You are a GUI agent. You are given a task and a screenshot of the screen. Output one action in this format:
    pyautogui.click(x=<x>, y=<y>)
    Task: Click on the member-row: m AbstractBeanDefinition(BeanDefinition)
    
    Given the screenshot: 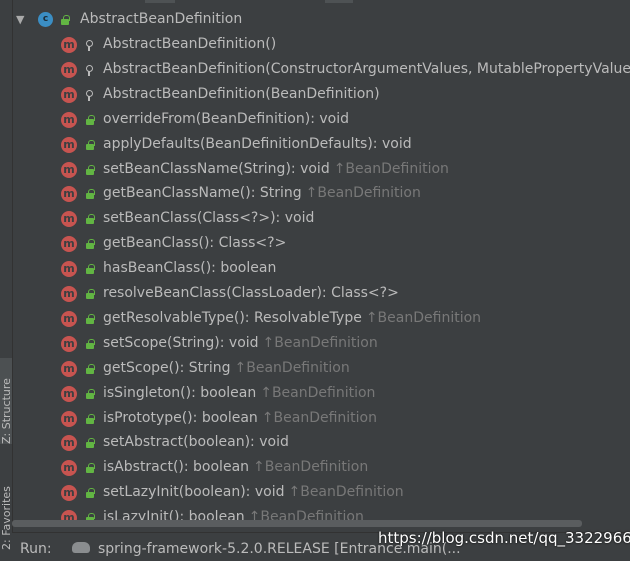 What is the action you would take?
    pyautogui.click(x=321, y=95)
    